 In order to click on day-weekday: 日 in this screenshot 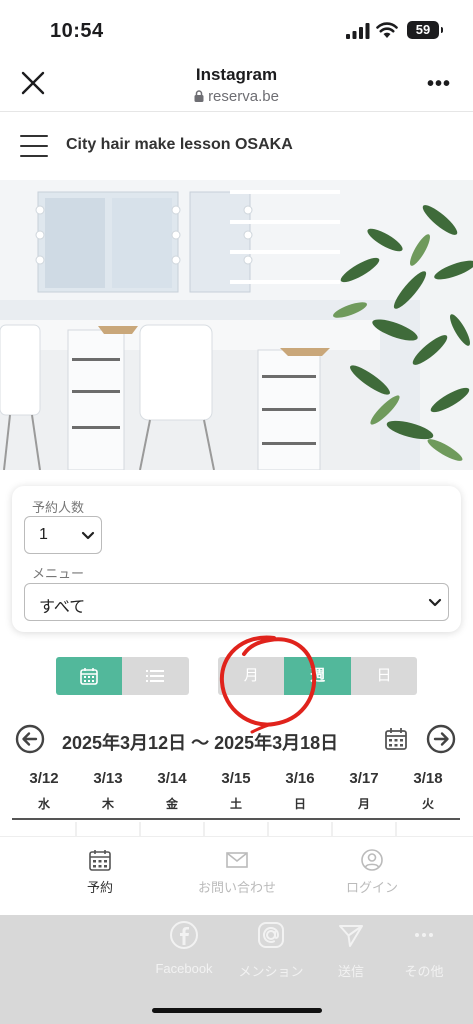, I will do `click(299, 804)`.